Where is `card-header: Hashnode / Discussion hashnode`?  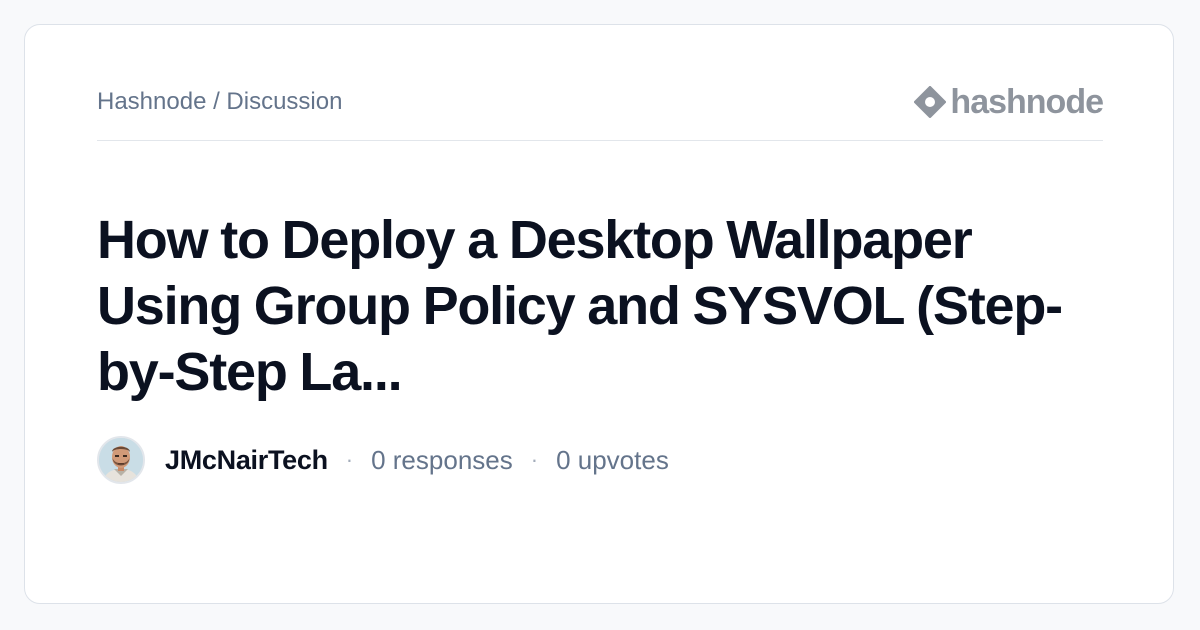
card-header: Hashnode / Discussion hashnode is located at coordinates (600, 102).